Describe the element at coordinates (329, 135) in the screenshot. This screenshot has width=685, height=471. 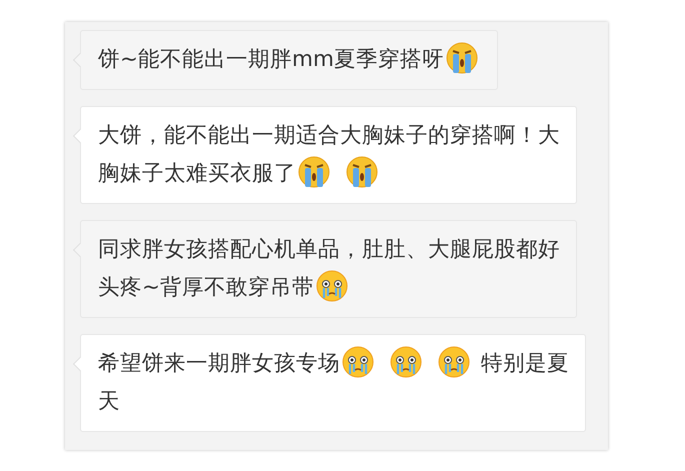
I see `comment-text: 大饼，能不能出一期适合大胸妹子的穿搭啊！大` at that location.